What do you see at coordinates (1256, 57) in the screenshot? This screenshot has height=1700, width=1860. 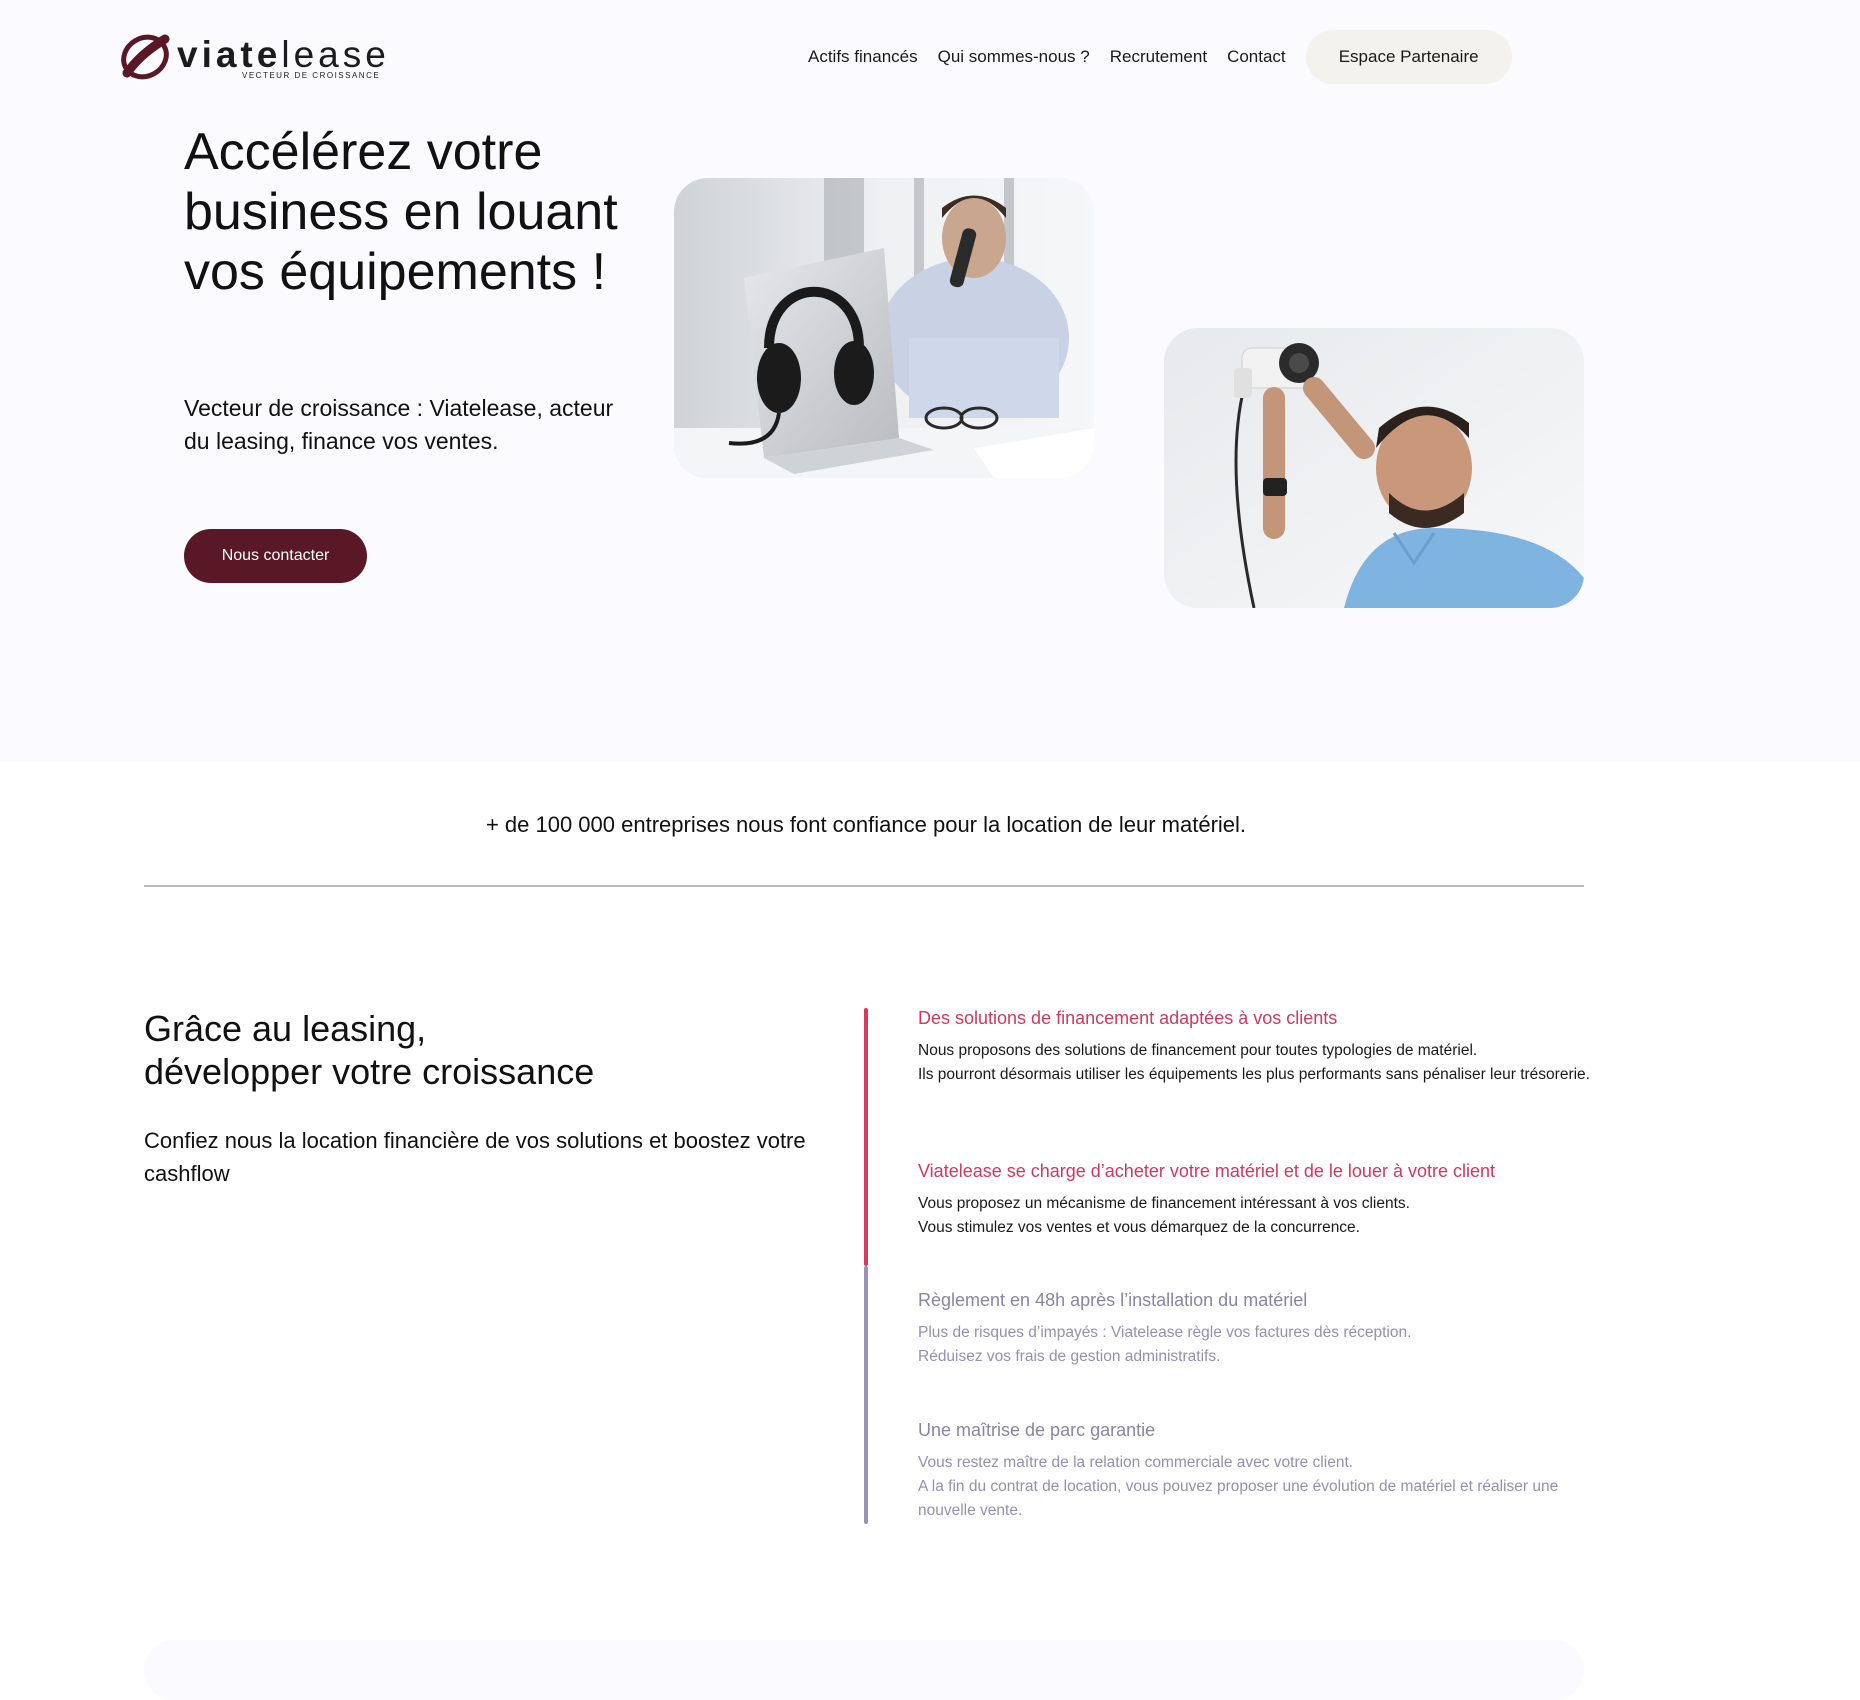 I see `nav-item-contact: Contact` at bounding box center [1256, 57].